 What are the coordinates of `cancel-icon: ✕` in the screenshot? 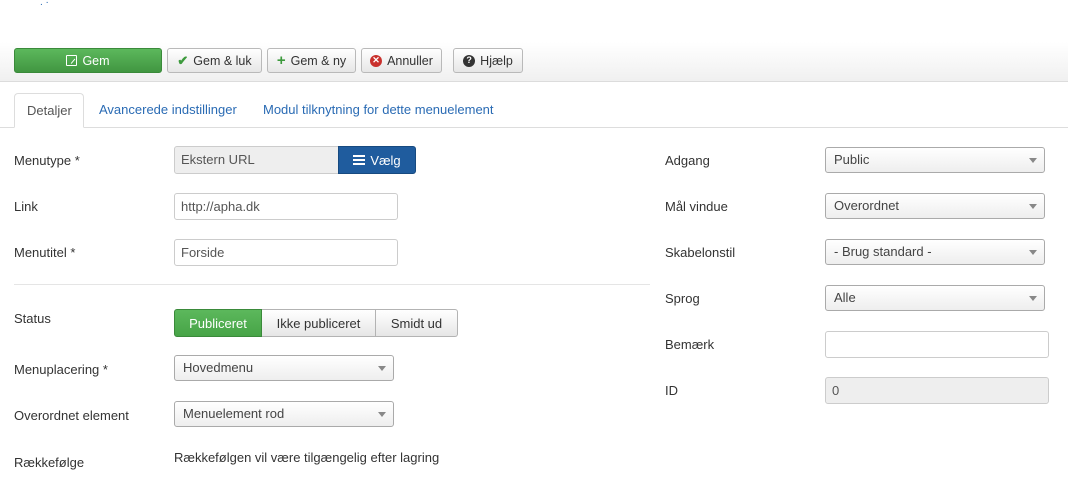 It's located at (376, 60).